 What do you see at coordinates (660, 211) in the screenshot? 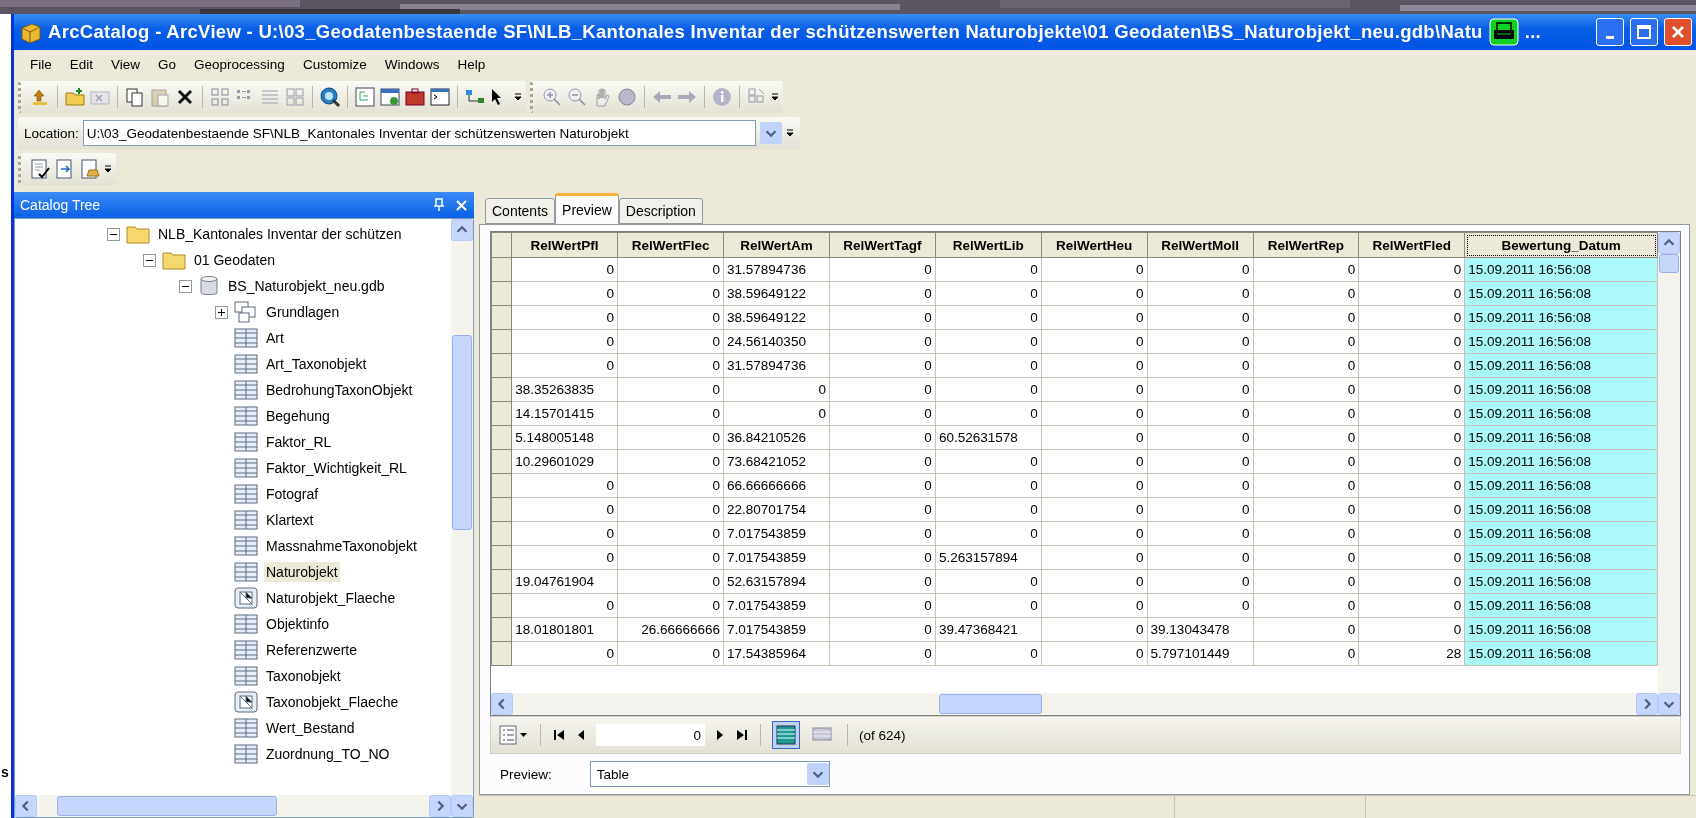
I see `tab: Description` at bounding box center [660, 211].